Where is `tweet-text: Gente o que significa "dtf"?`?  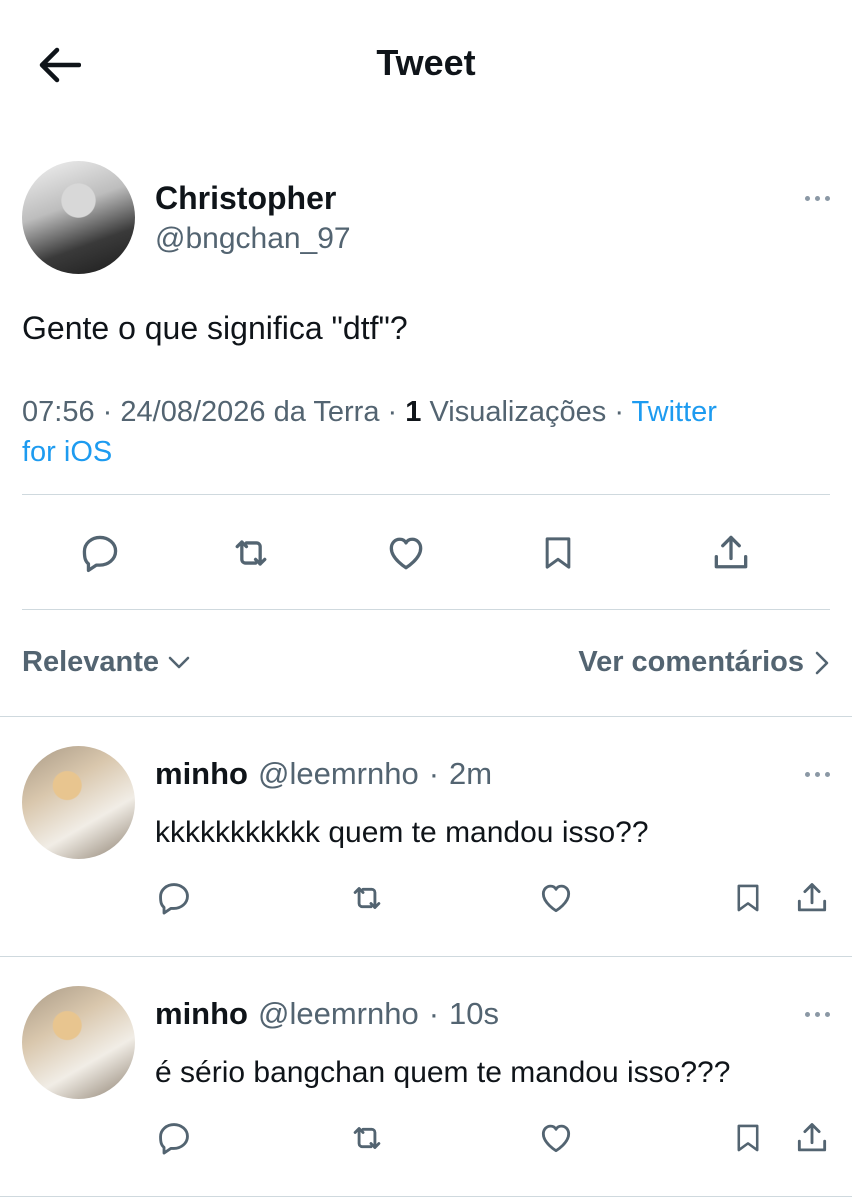
tweet-text: Gente o que significa "dtf"? is located at coordinates (215, 328).